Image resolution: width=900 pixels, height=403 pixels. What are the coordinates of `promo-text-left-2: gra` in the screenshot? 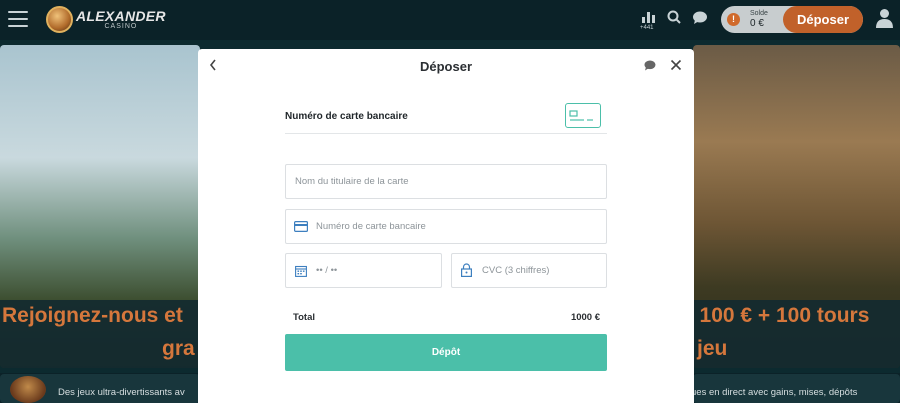 It's located at (178, 348).